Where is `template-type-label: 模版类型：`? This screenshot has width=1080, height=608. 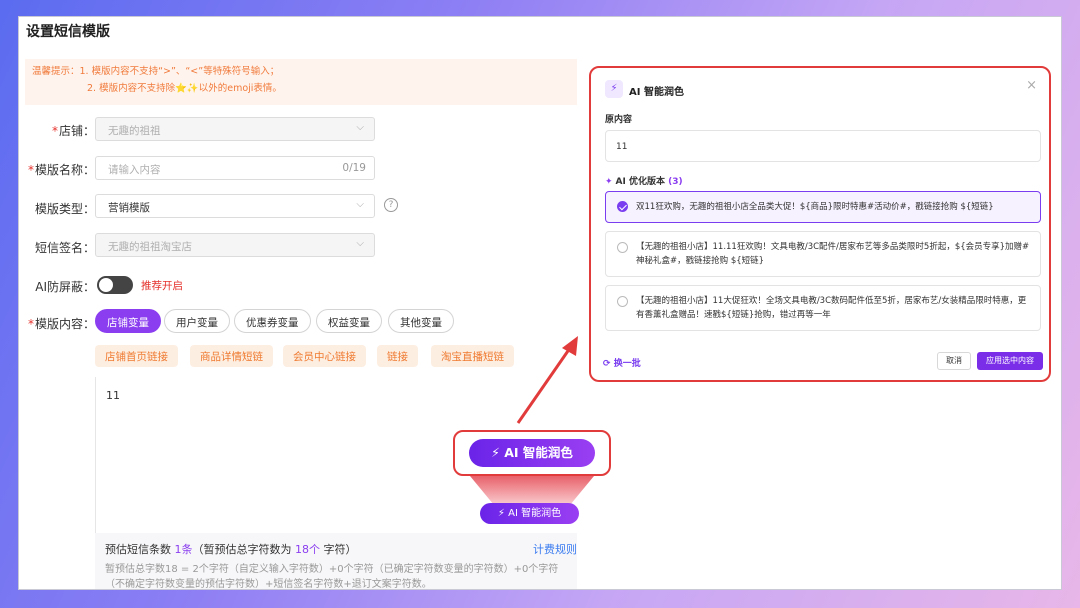 template-type-label: 模版类型： is located at coordinates (64, 209).